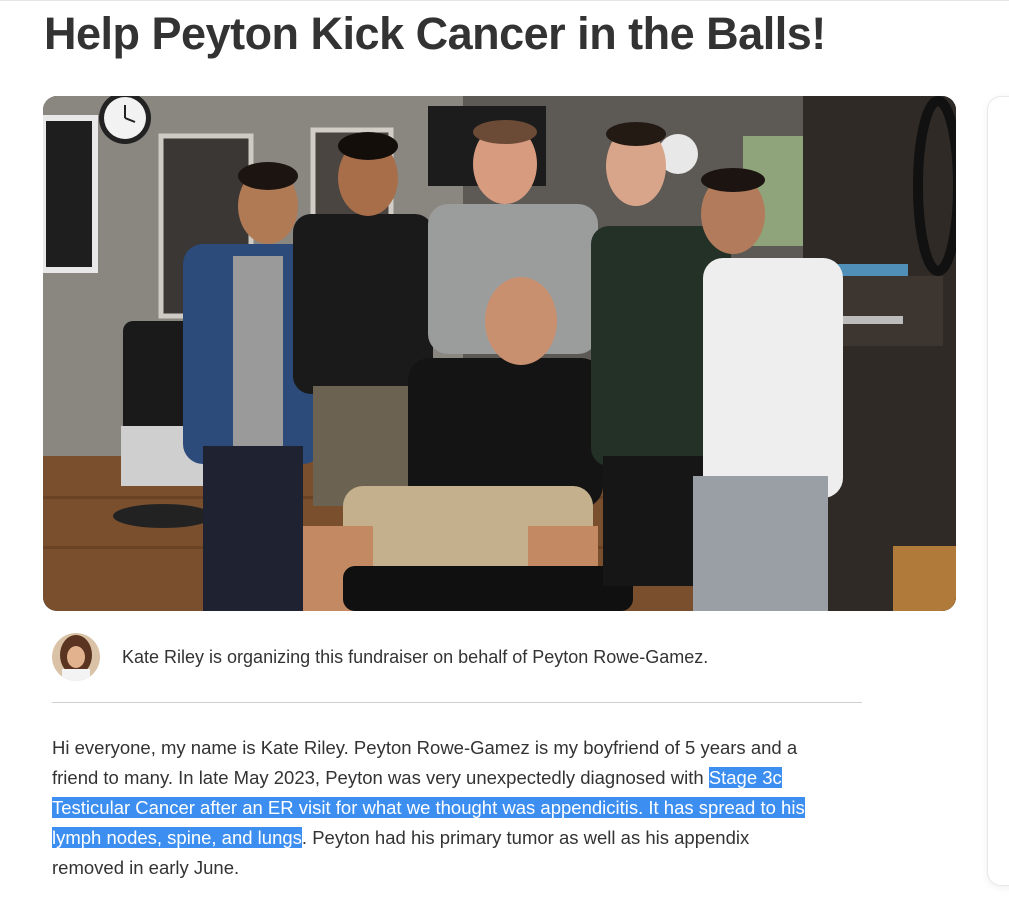  Describe the element at coordinates (745, 777) in the screenshot. I see `story-highlight: Stage 3c` at that location.